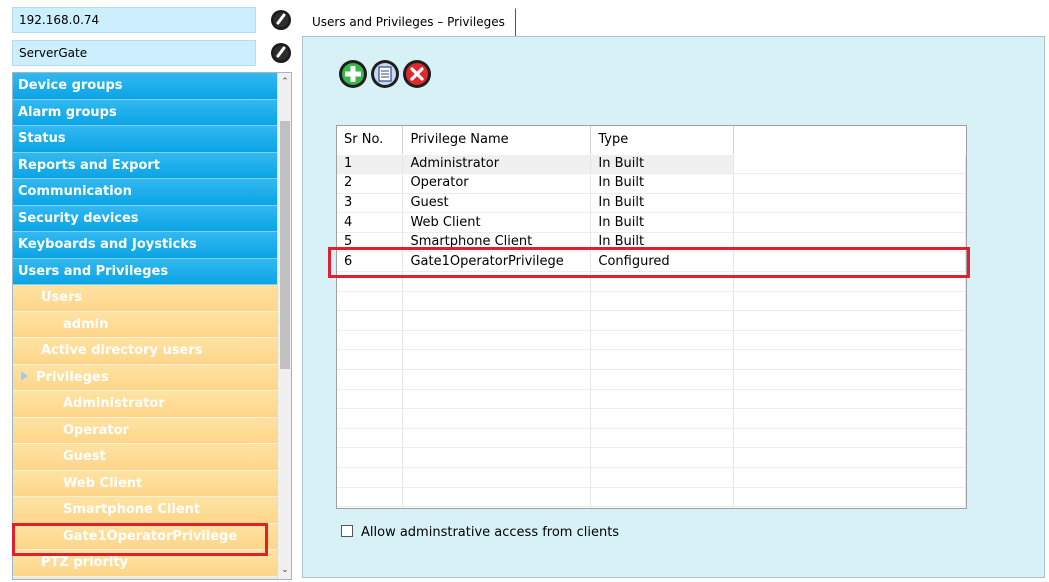 The image size is (1049, 582). What do you see at coordinates (497, 242) in the screenshot?
I see `cell-privilege-name: Smartphone Client` at bounding box center [497, 242].